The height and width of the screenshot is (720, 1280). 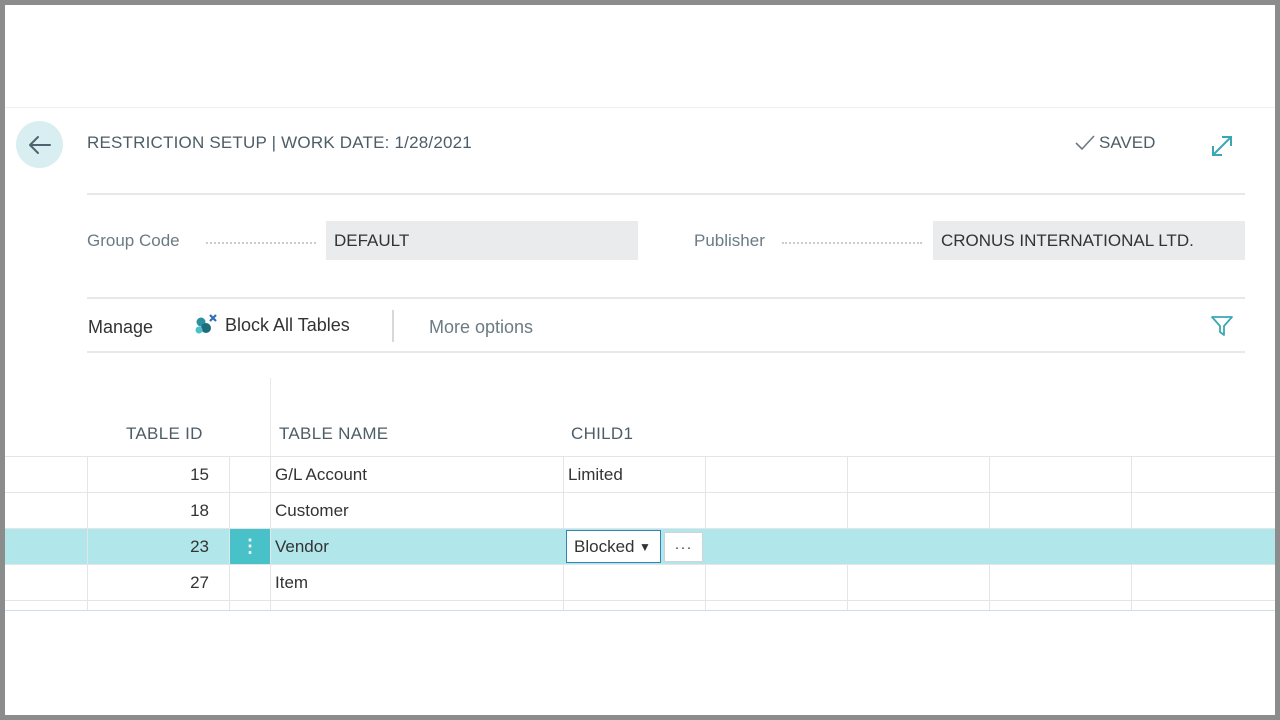 I want to click on table-row: 18 Customer, so click(x=640, y=510).